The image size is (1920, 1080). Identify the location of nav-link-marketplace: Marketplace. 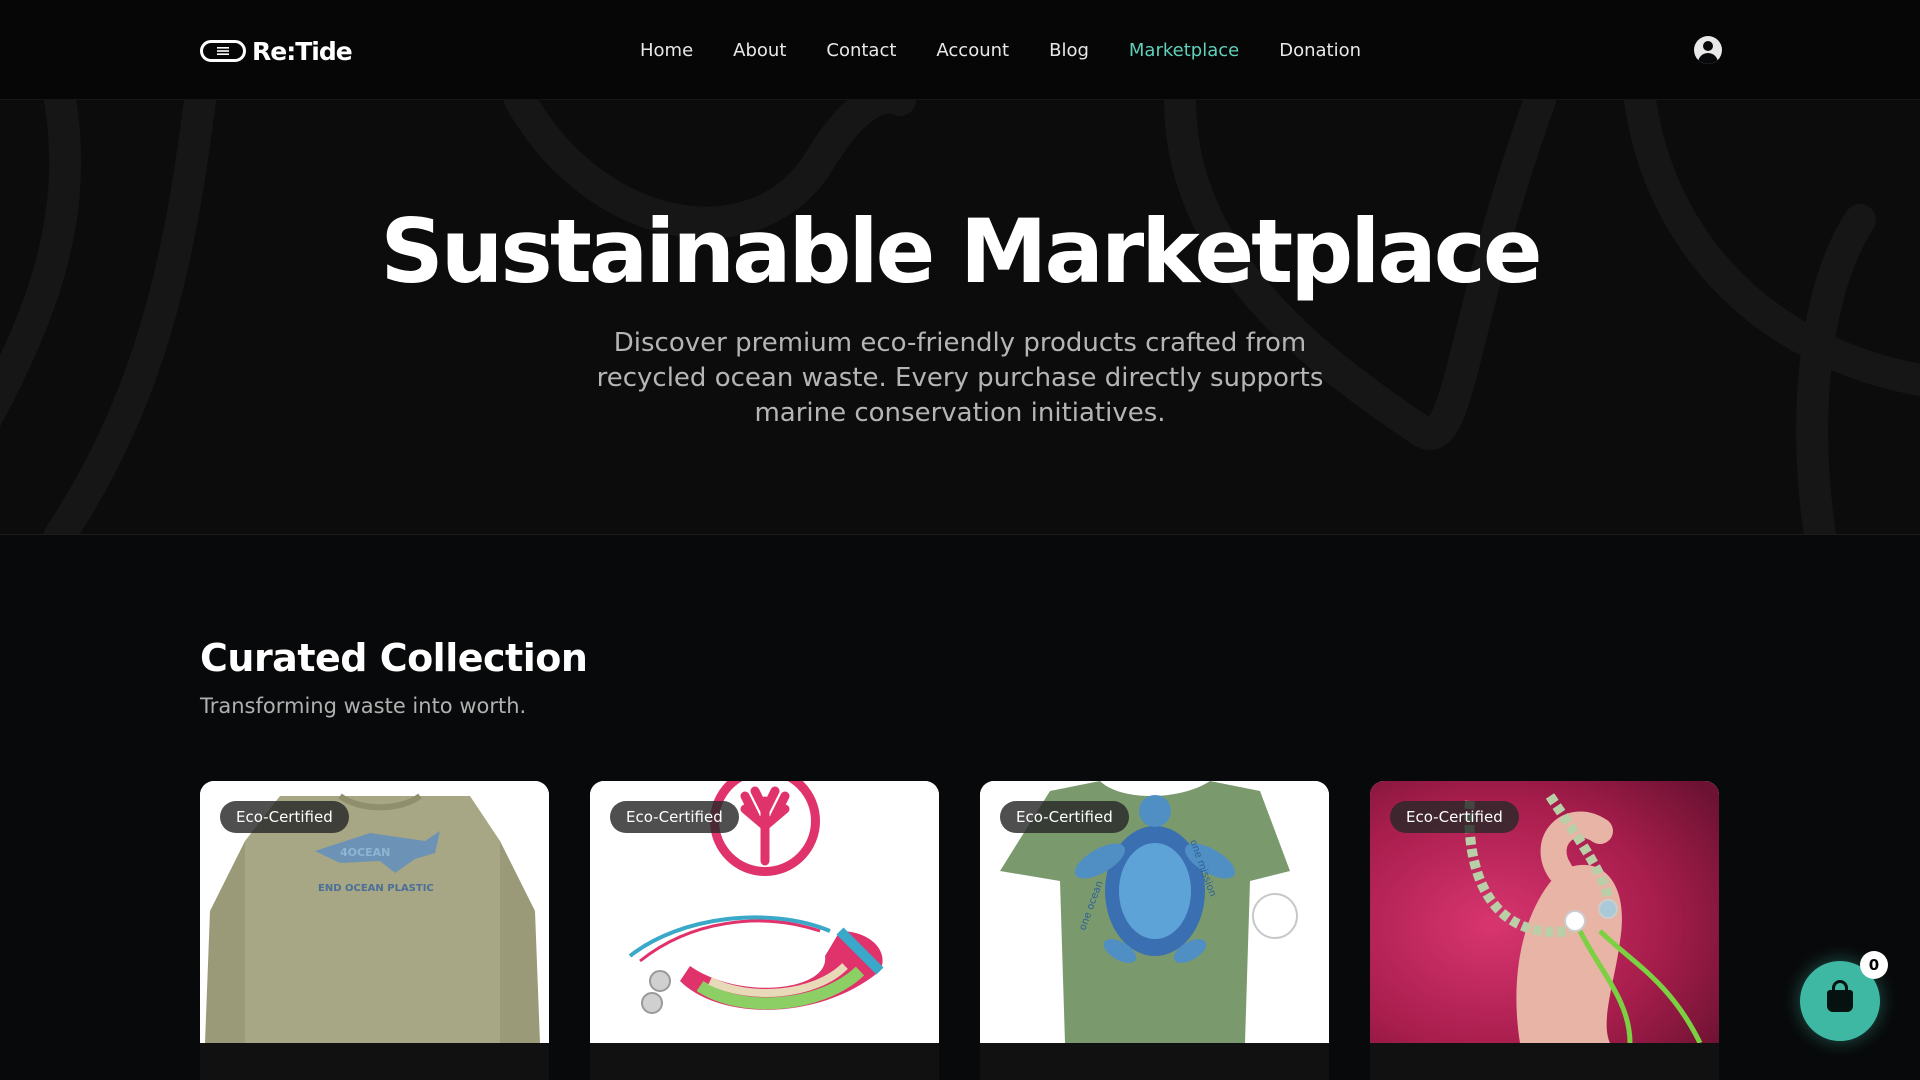
(1184, 50).